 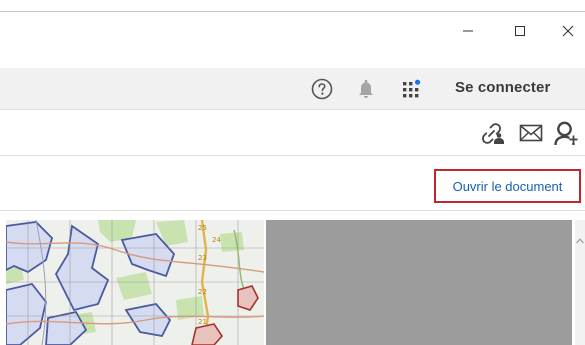 I want to click on add-user-icon, so click(x=568, y=133).